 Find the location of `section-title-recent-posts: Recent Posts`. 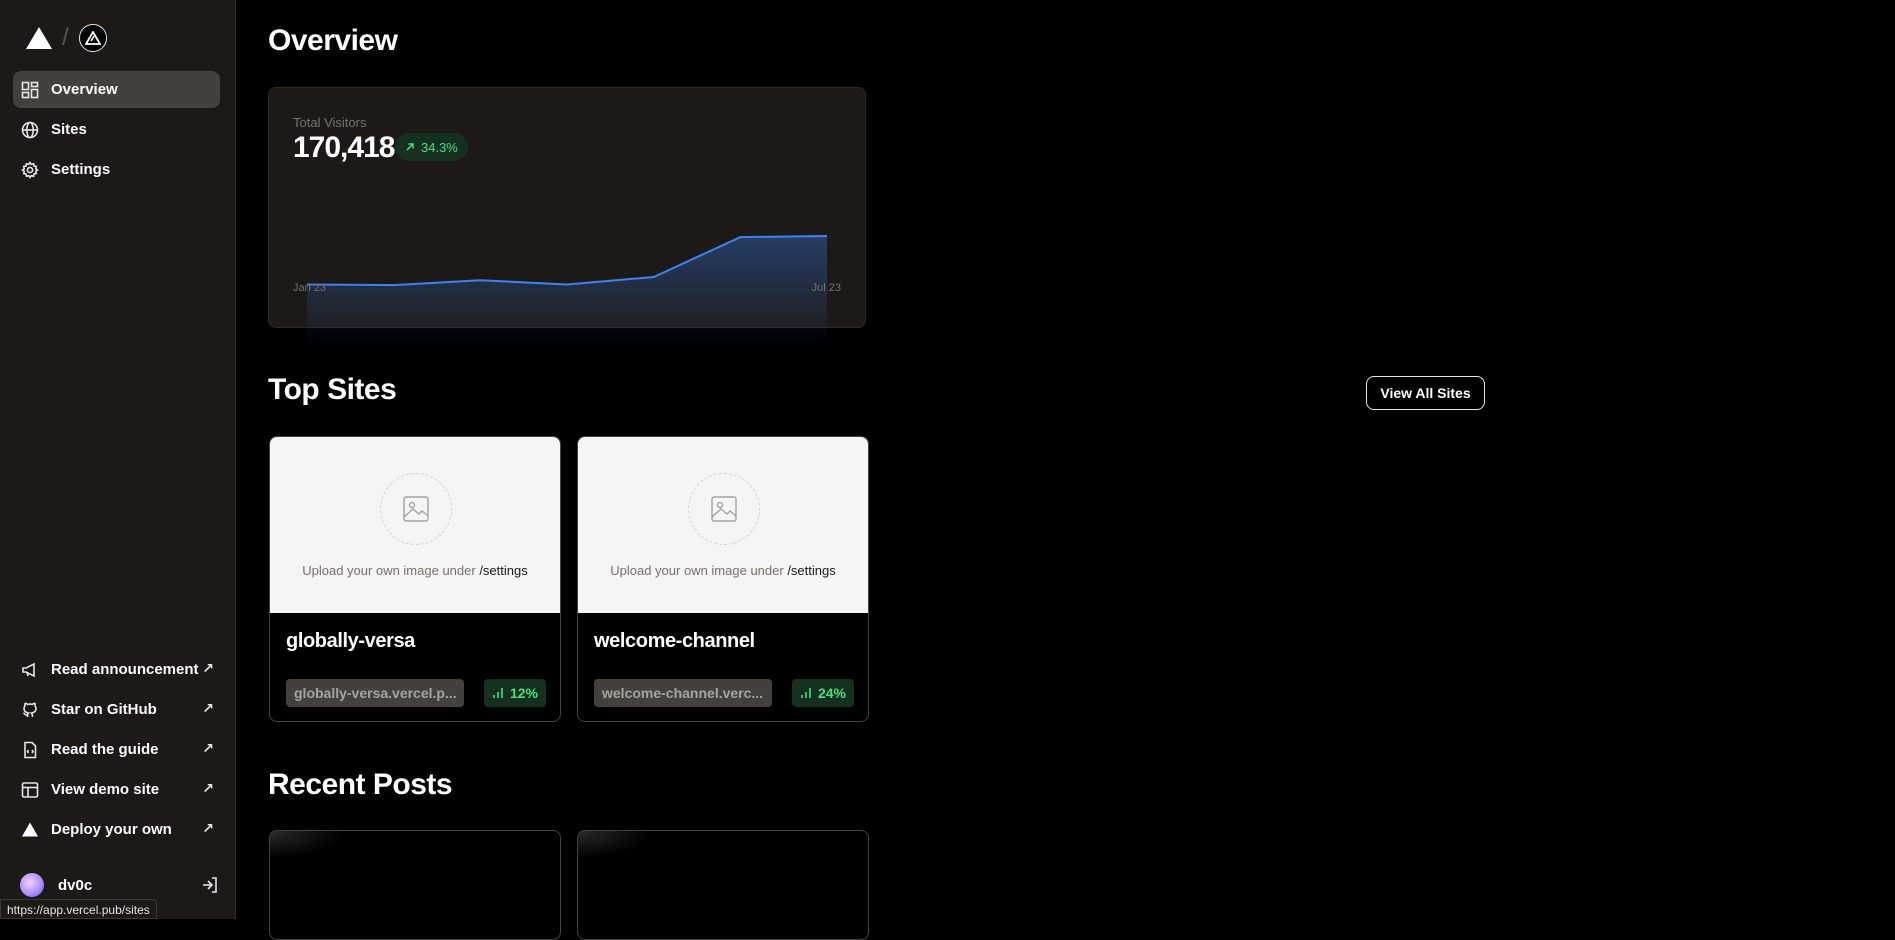

section-title-recent-posts: Recent Posts is located at coordinates (360, 785).